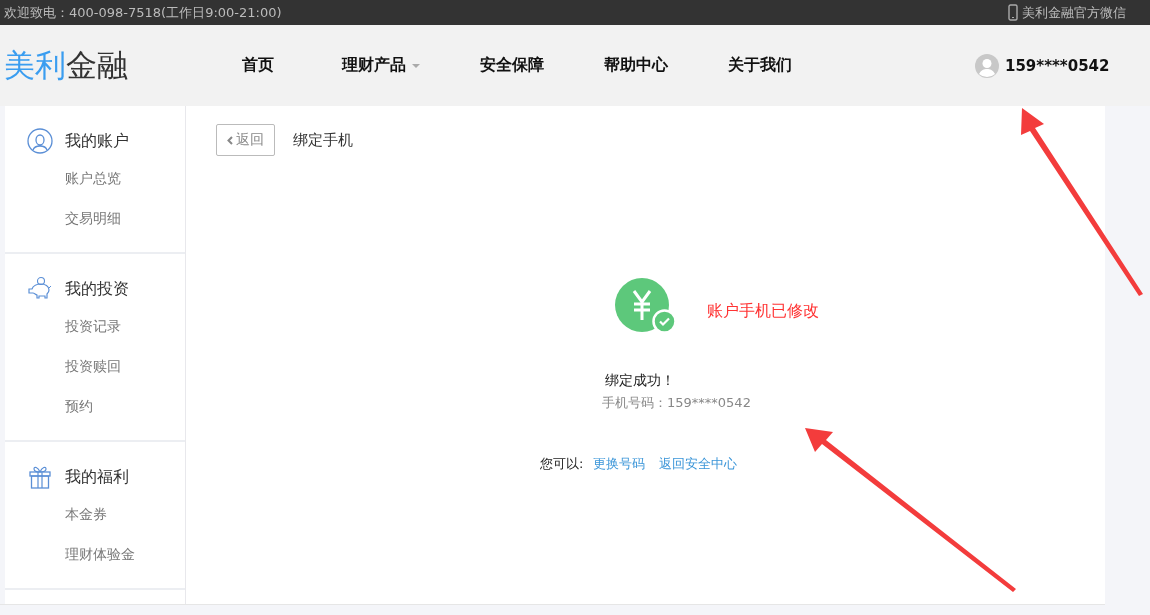 The height and width of the screenshot is (615, 1150). I want to click on sidebar-heading: 我的福利, so click(97, 477).